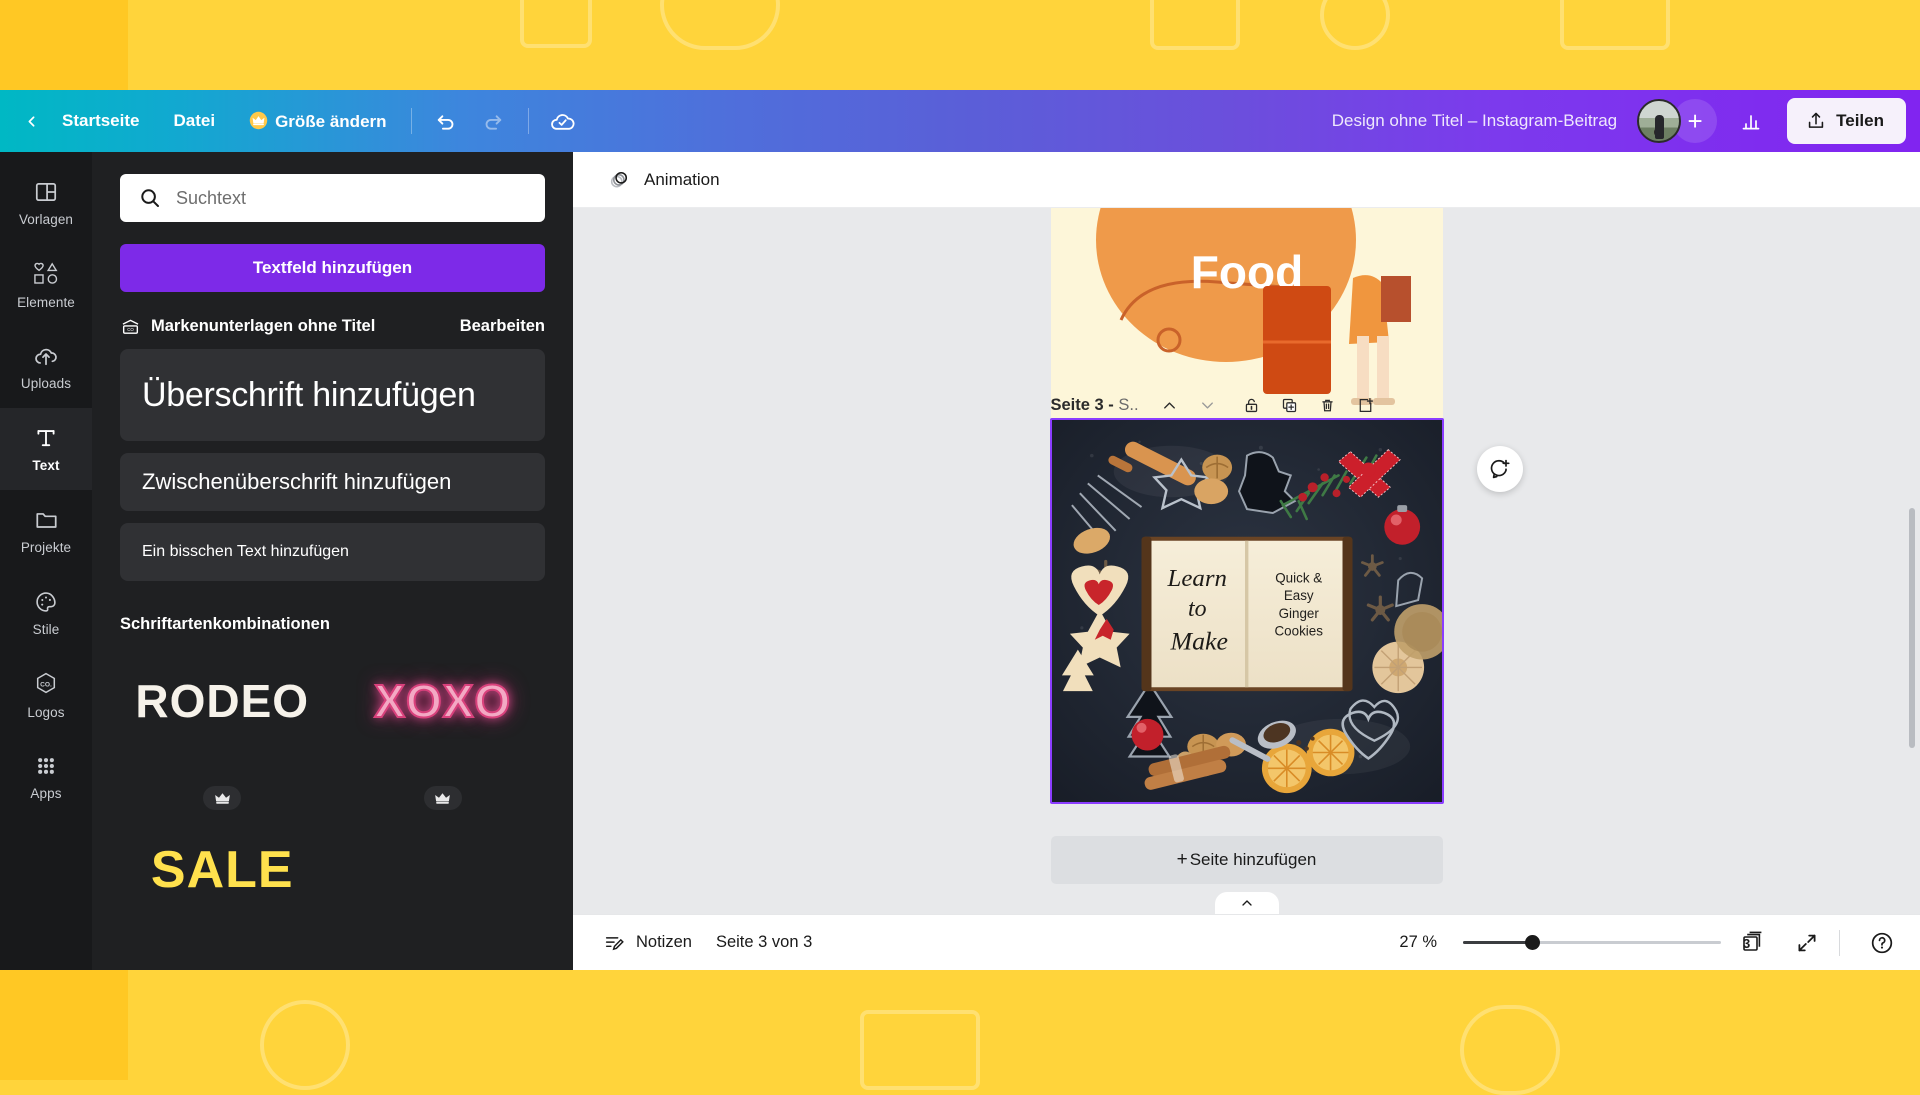 The height and width of the screenshot is (1095, 1920). What do you see at coordinates (1532, 942) in the screenshot?
I see `zoom-slider-knob` at bounding box center [1532, 942].